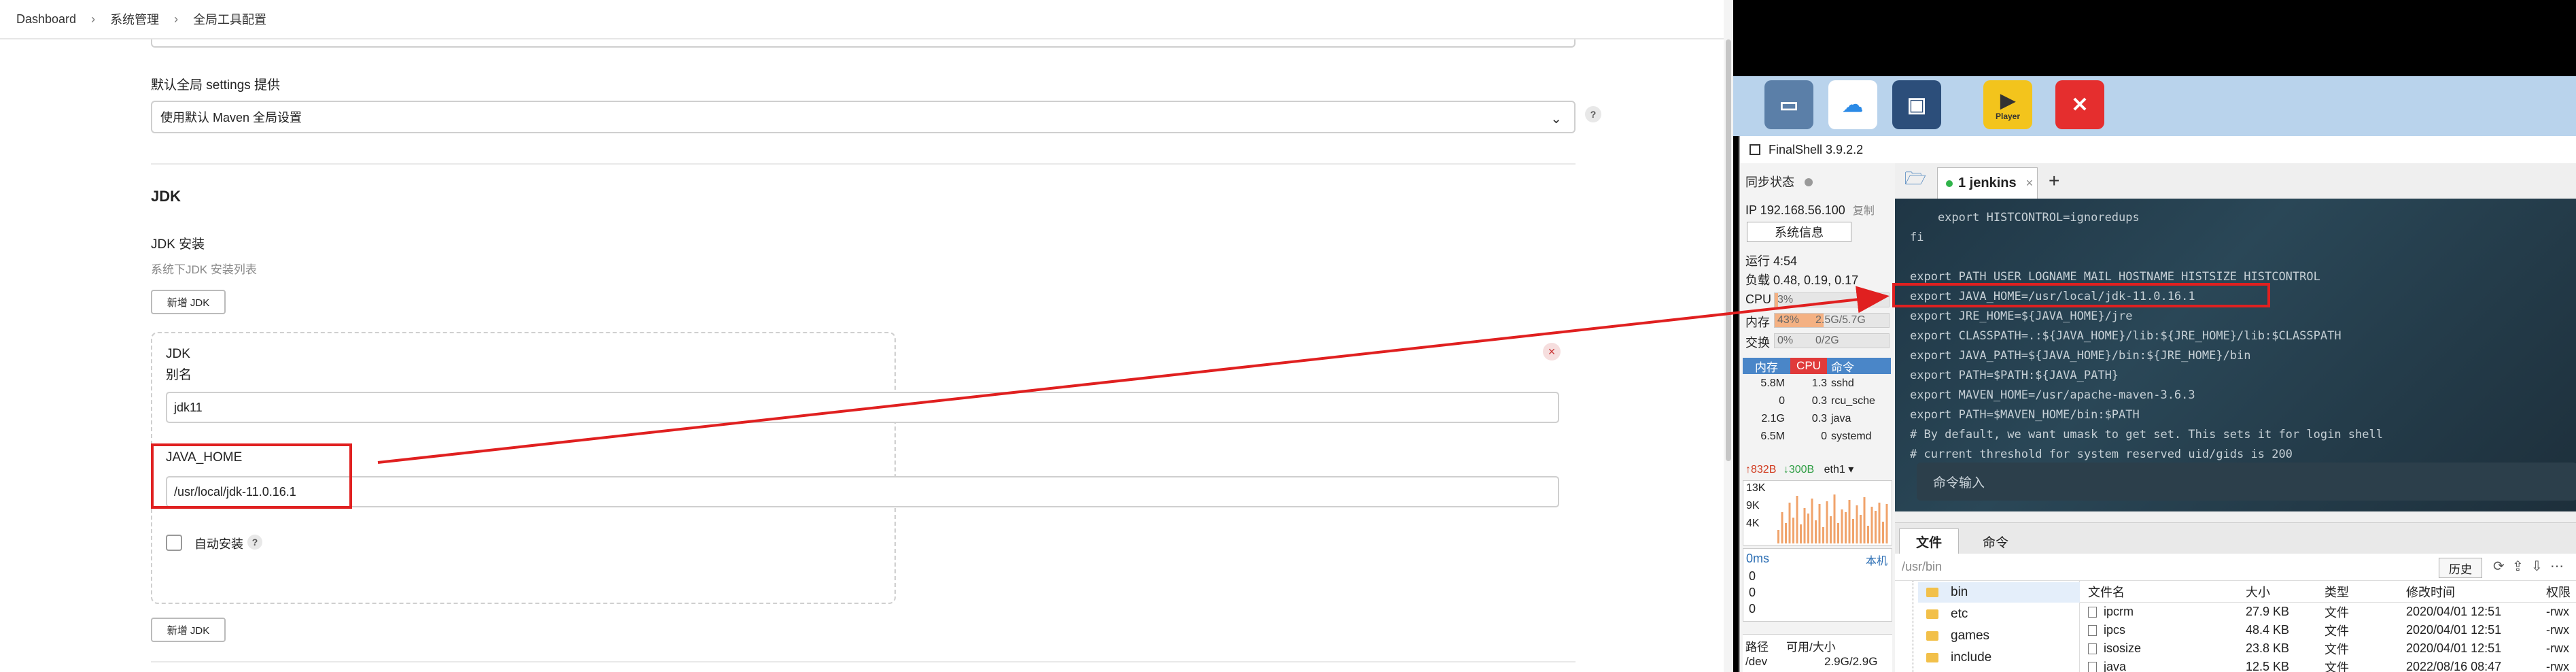  I want to click on annotation-box-java-home-line, so click(2081, 295).